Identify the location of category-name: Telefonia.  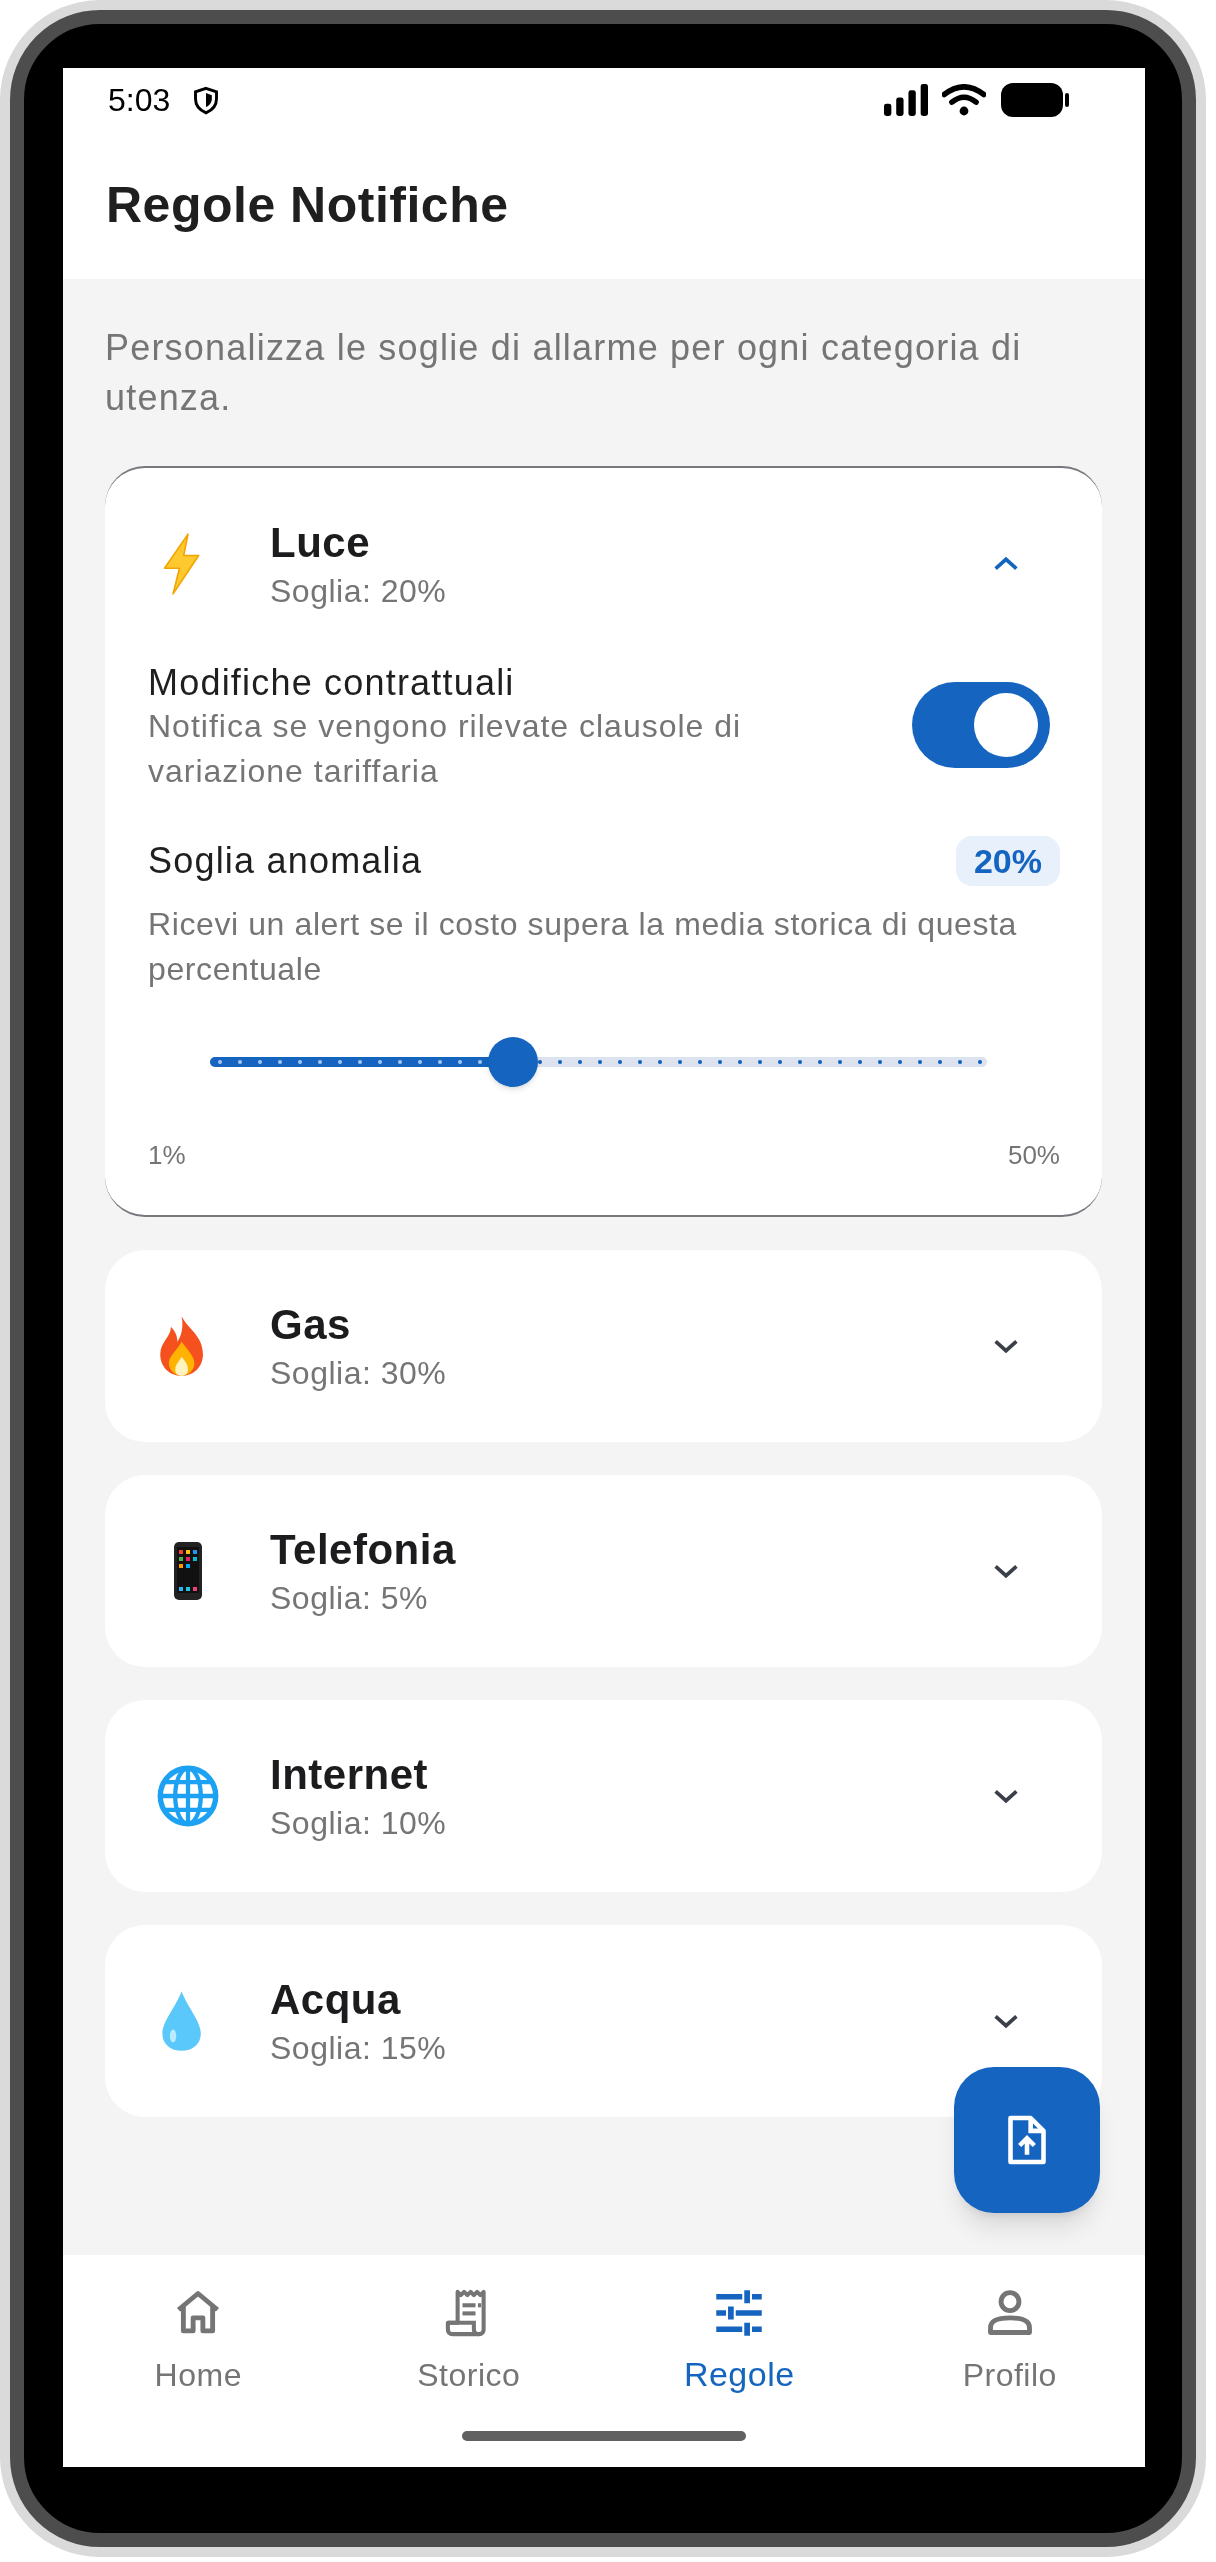
(363, 1550).